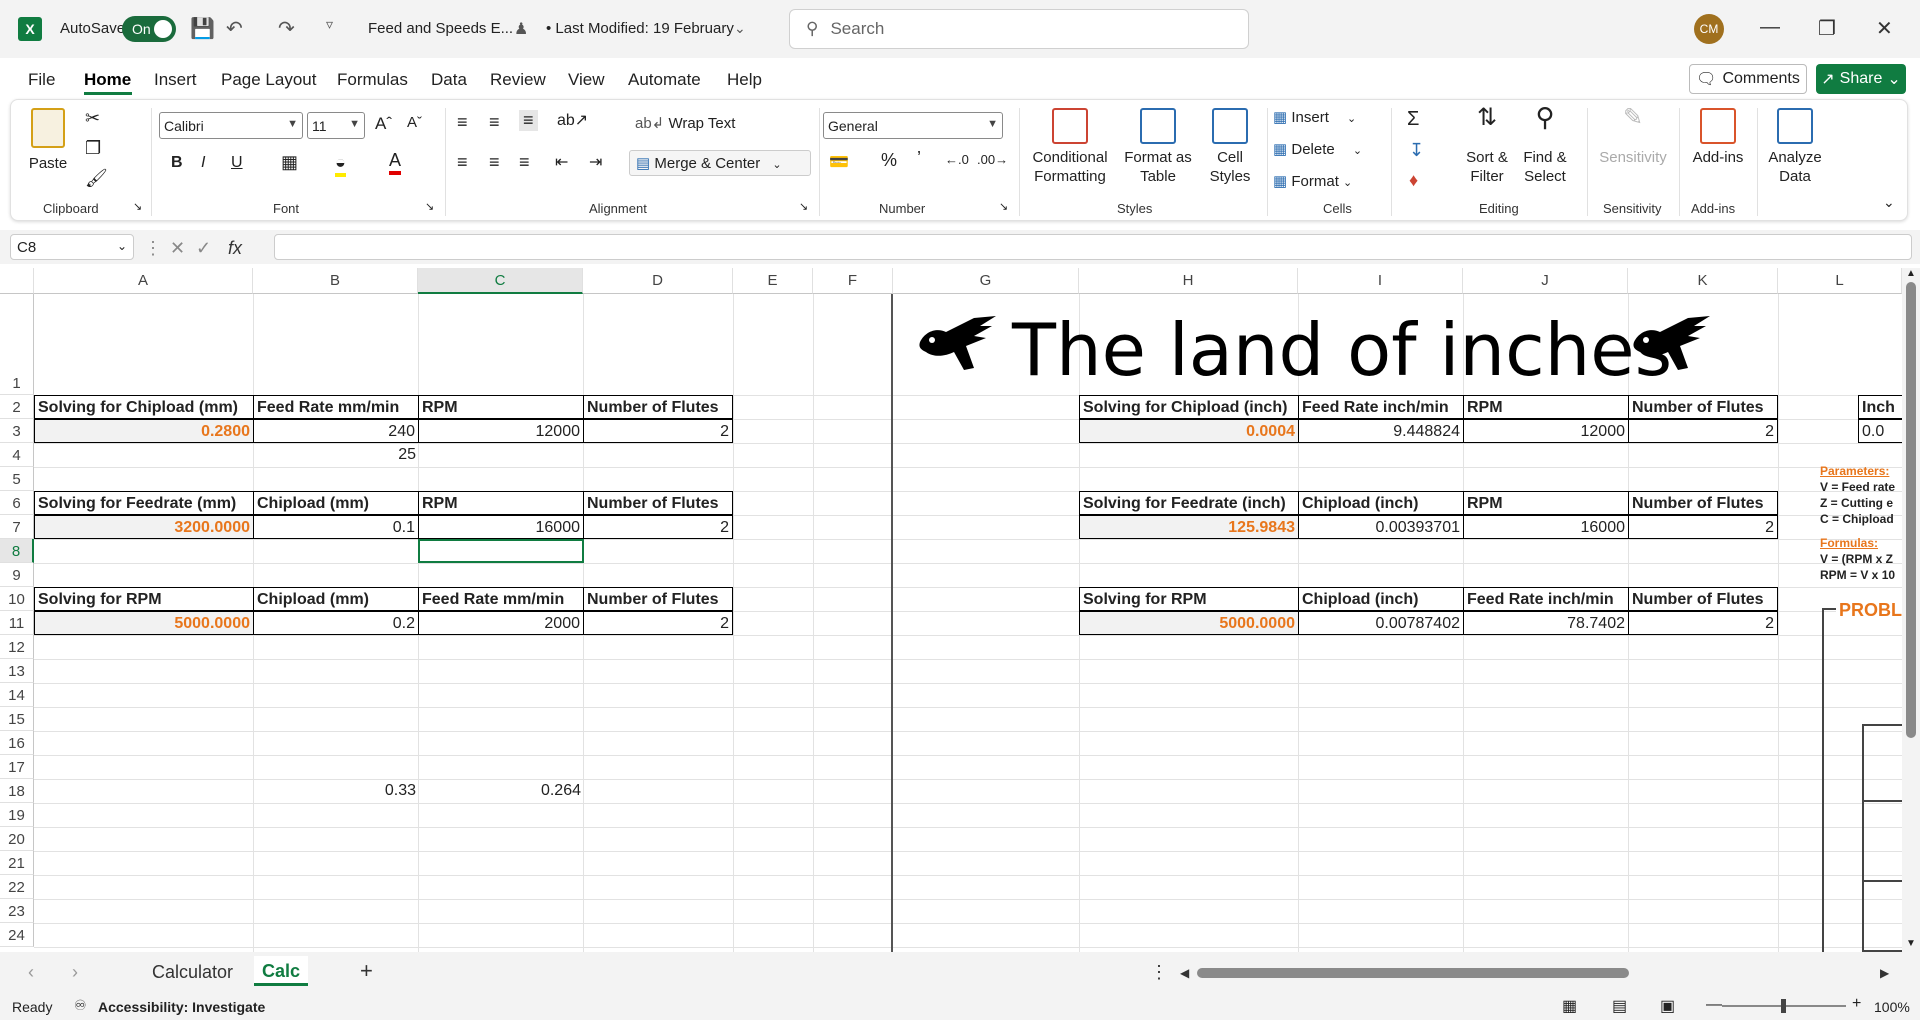 The image size is (1920, 1020). What do you see at coordinates (501, 599) in the screenshot?
I see `cell-c10: Feed Rate mm/min` at bounding box center [501, 599].